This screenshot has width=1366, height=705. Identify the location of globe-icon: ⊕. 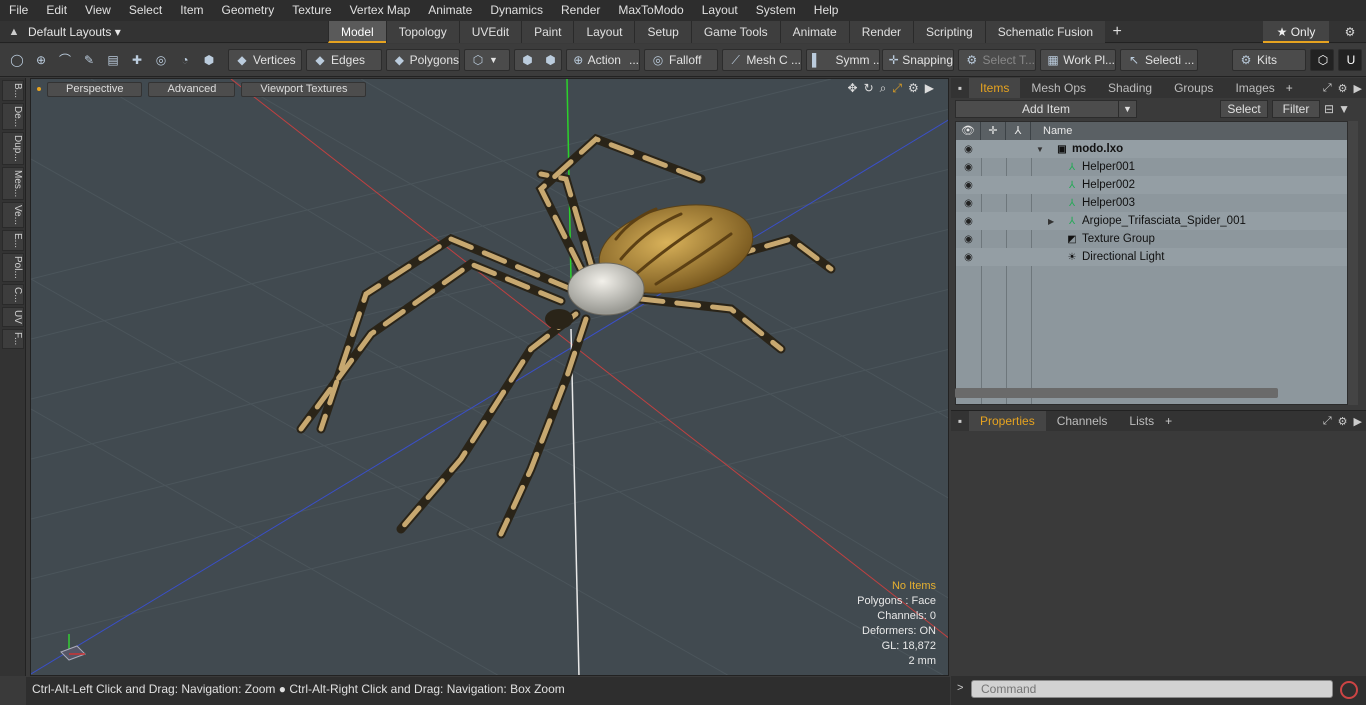
(41, 60).